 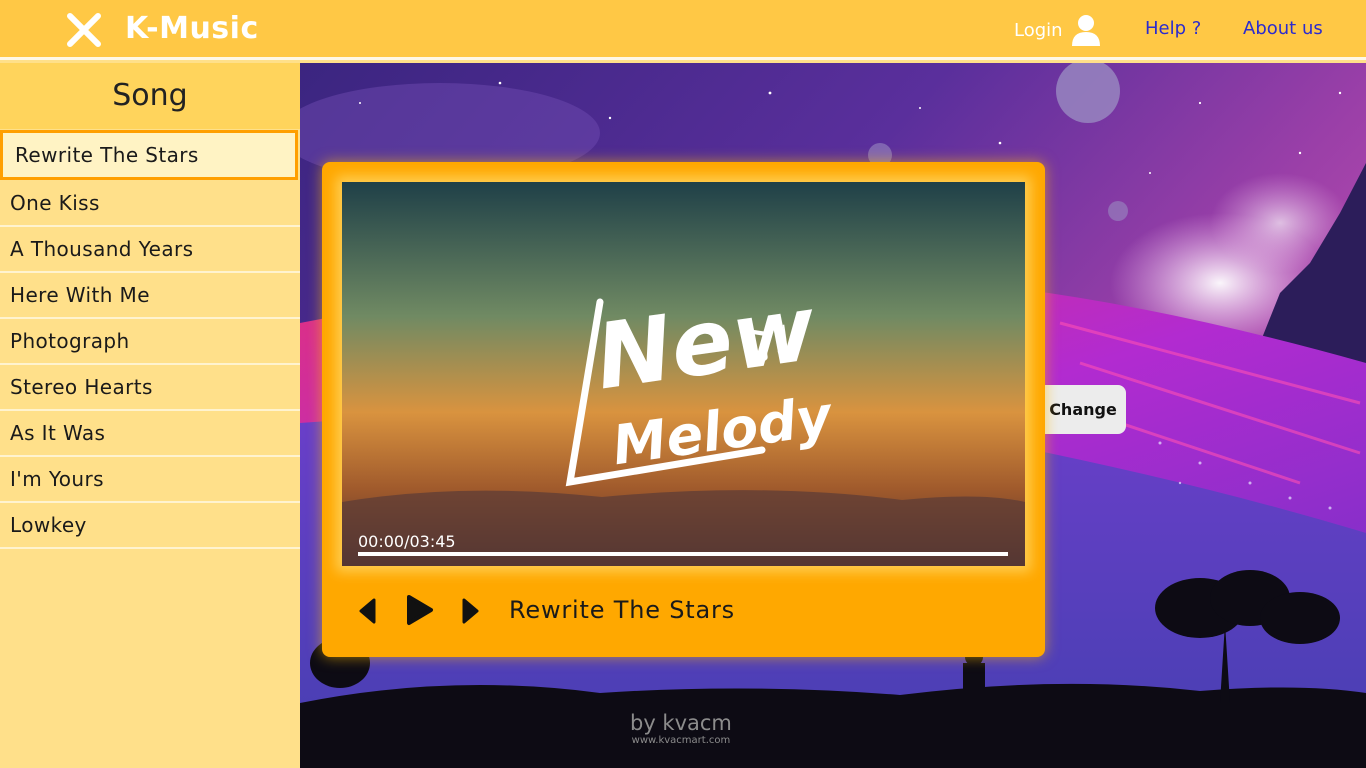 What do you see at coordinates (150, 96) in the screenshot?
I see `sidebar-title: Song` at bounding box center [150, 96].